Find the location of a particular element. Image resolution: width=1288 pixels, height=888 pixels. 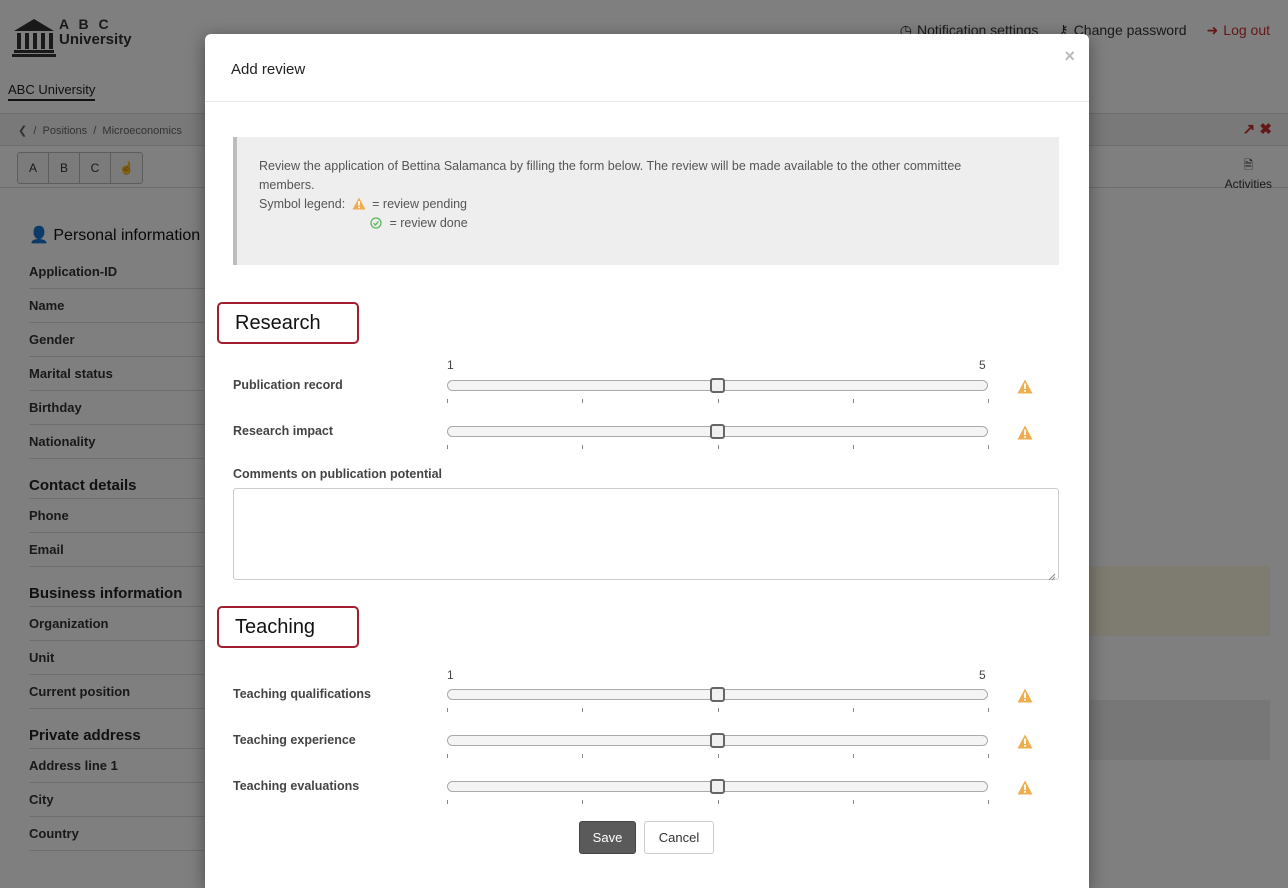

research-scale-min: 1 is located at coordinates (450, 365).